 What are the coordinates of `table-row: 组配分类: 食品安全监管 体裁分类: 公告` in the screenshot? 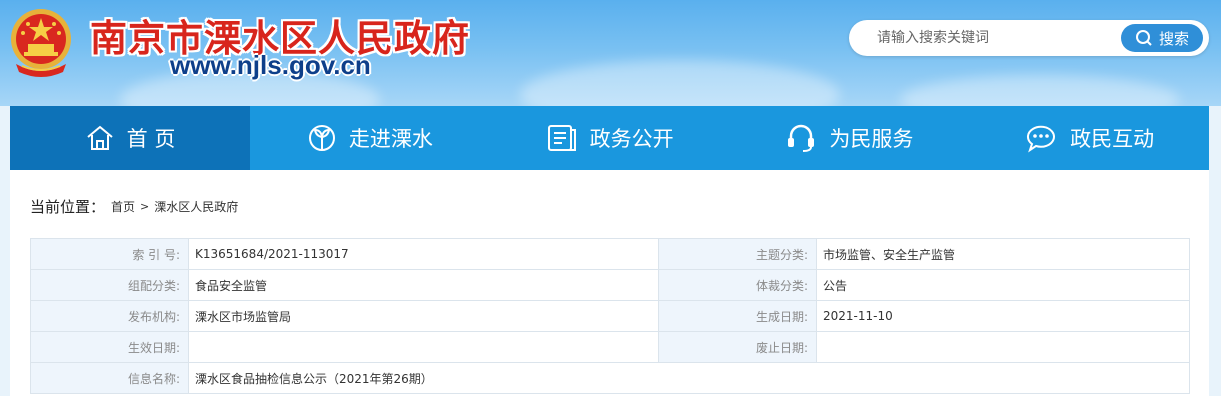 It's located at (610, 285).